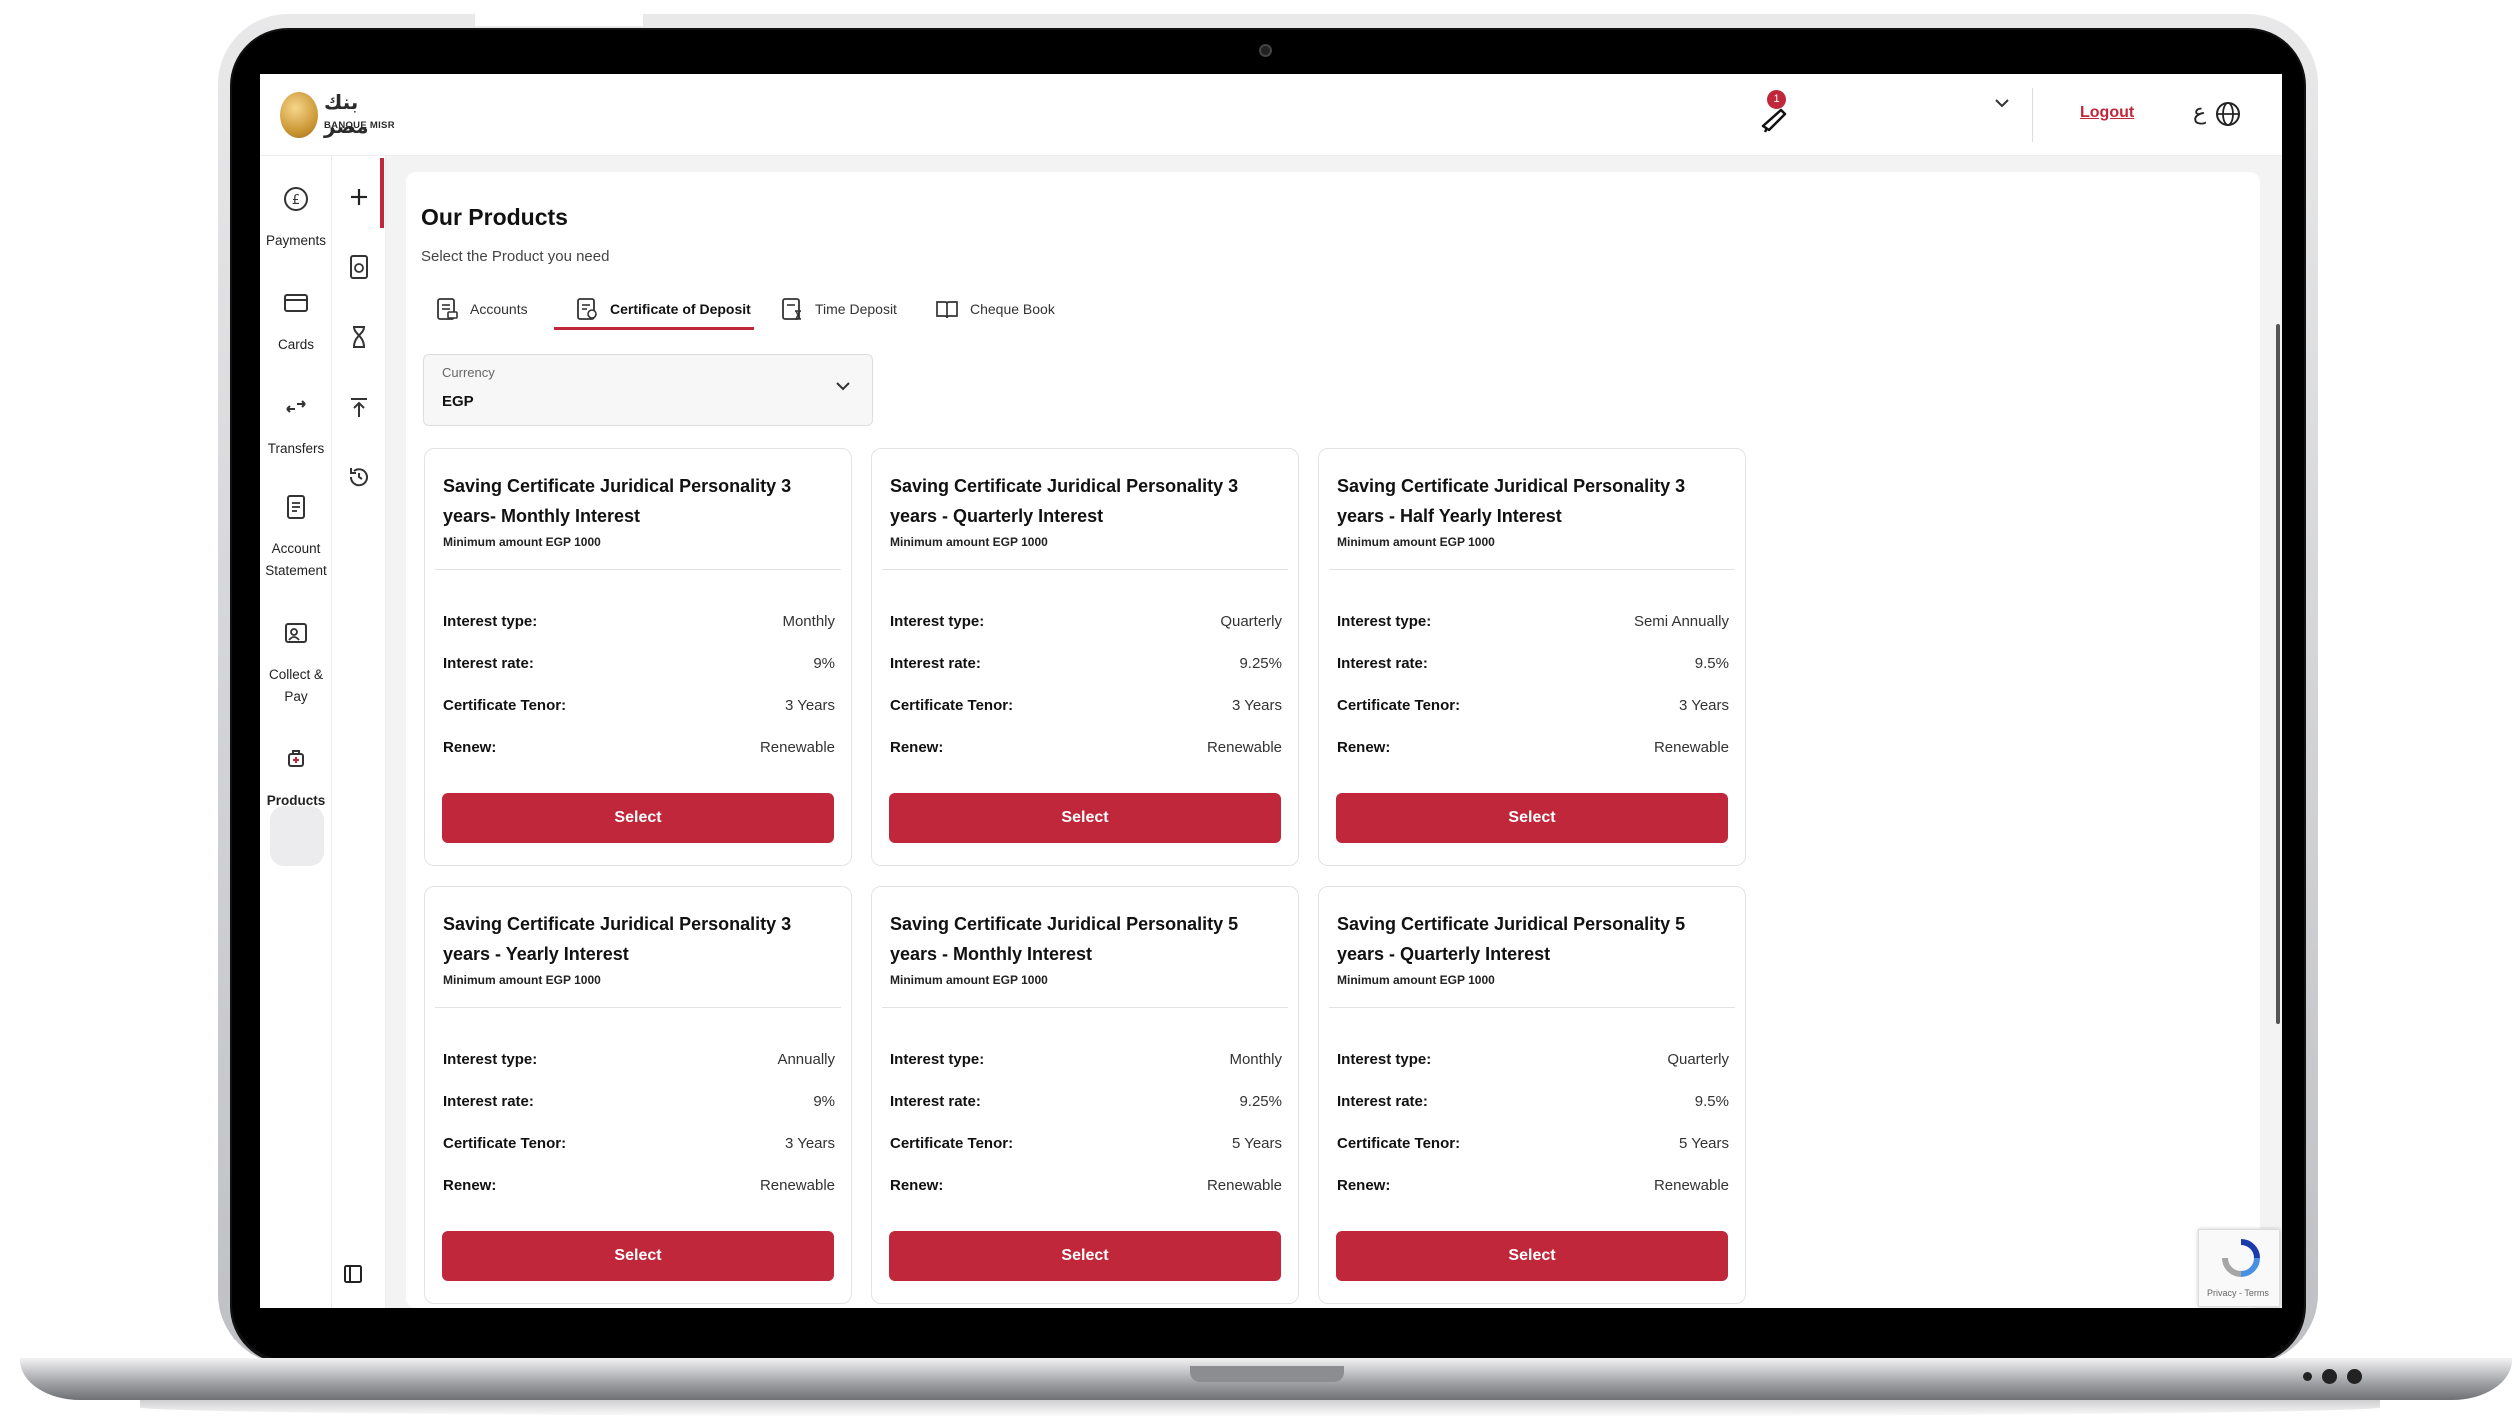 Image resolution: width=2515 pixels, height=1417 pixels. I want to click on accounts-icon, so click(447, 309).